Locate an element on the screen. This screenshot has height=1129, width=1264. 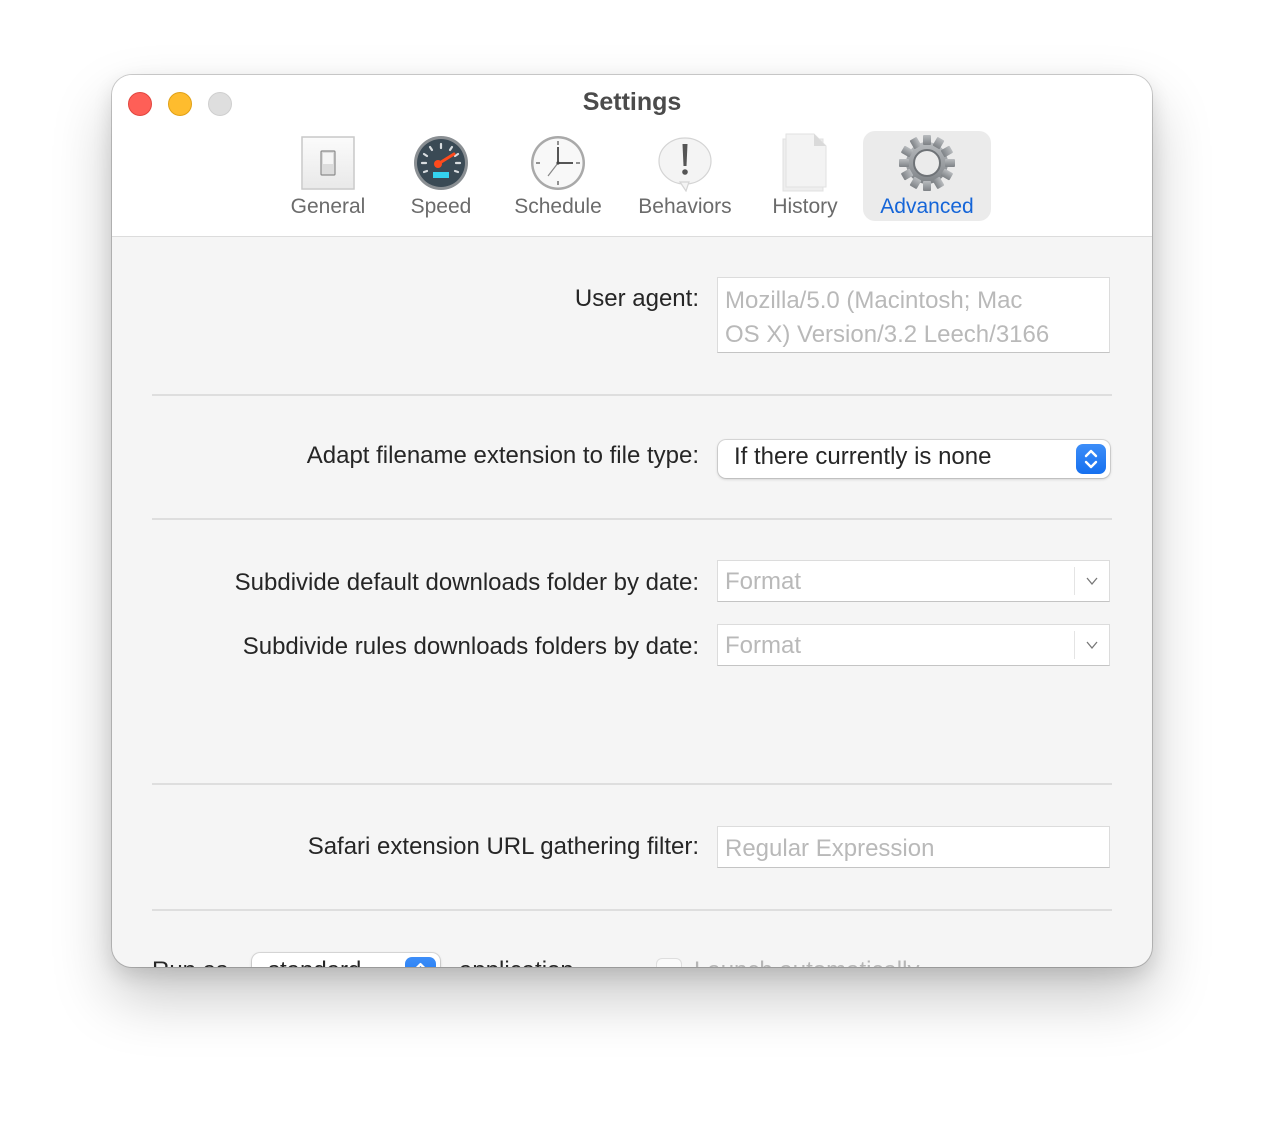
tab-behaviors: Behaviors is located at coordinates (685, 176).